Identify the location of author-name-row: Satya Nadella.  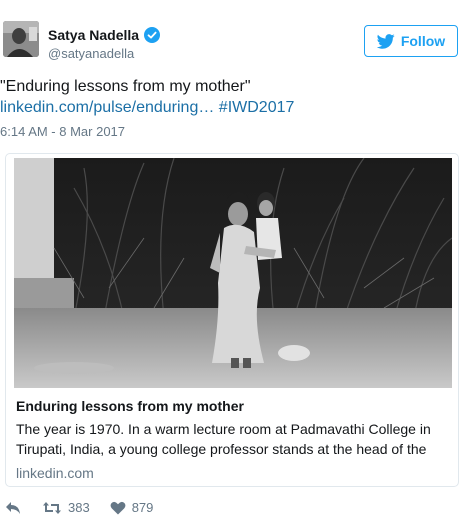
(104, 35).